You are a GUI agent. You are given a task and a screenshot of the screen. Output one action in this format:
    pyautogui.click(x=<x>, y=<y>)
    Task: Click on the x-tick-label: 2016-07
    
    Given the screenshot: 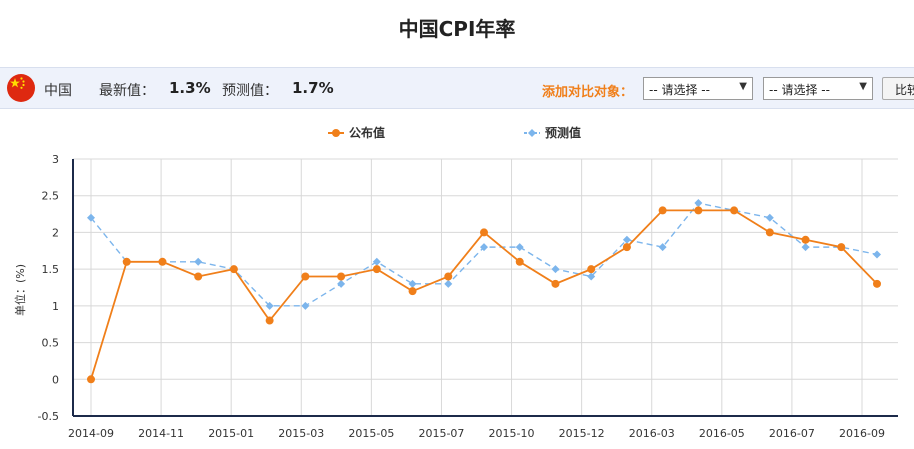 What is the action you would take?
    pyautogui.click(x=792, y=433)
    